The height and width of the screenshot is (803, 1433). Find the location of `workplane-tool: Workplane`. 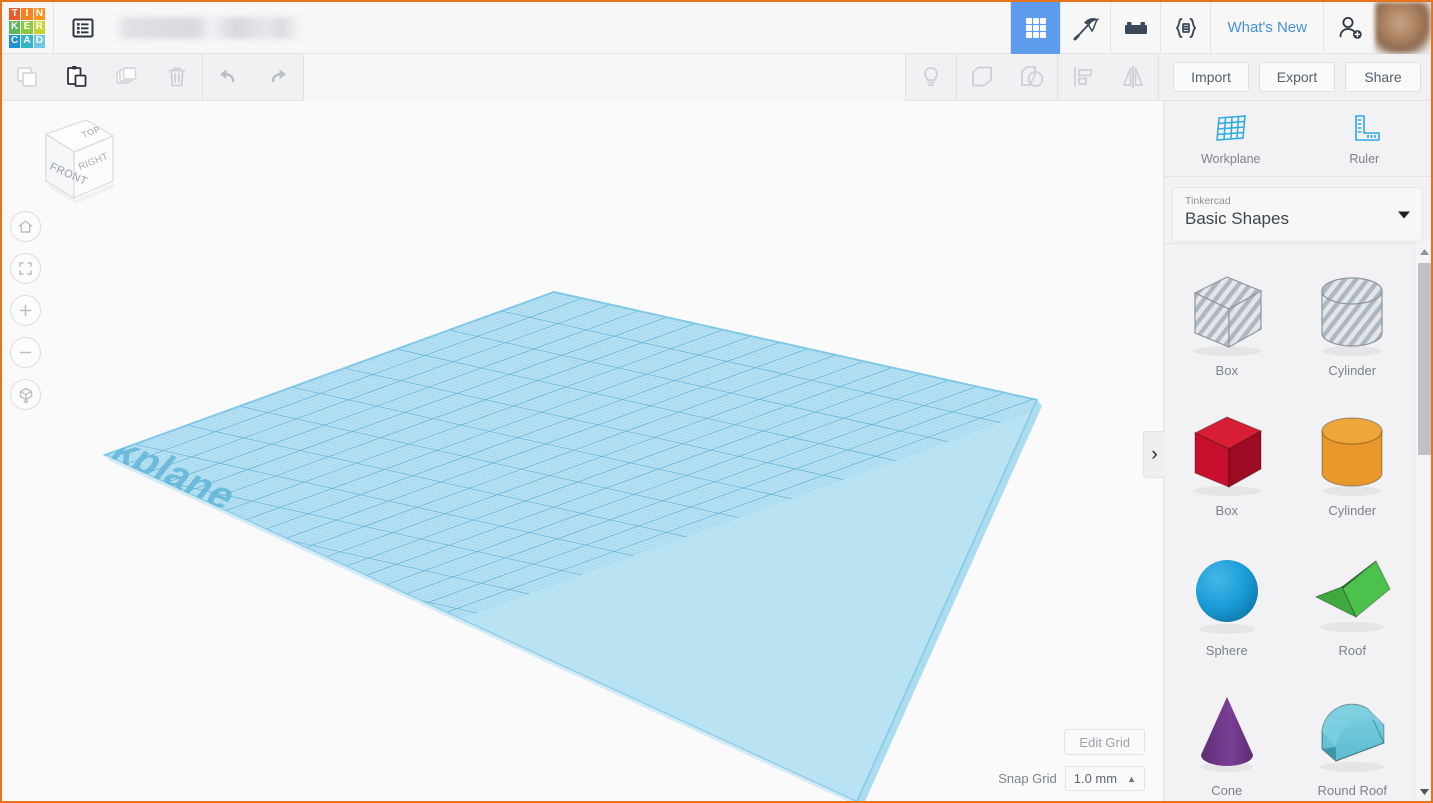

workplane-tool: Workplane is located at coordinates (1231, 138).